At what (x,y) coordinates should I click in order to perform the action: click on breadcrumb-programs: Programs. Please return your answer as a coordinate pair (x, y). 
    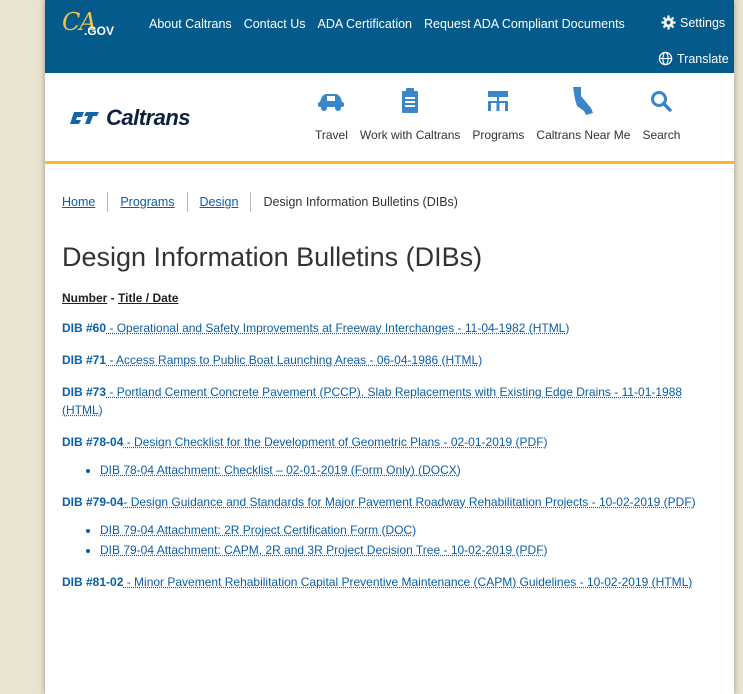
    Looking at the image, I should click on (147, 202).